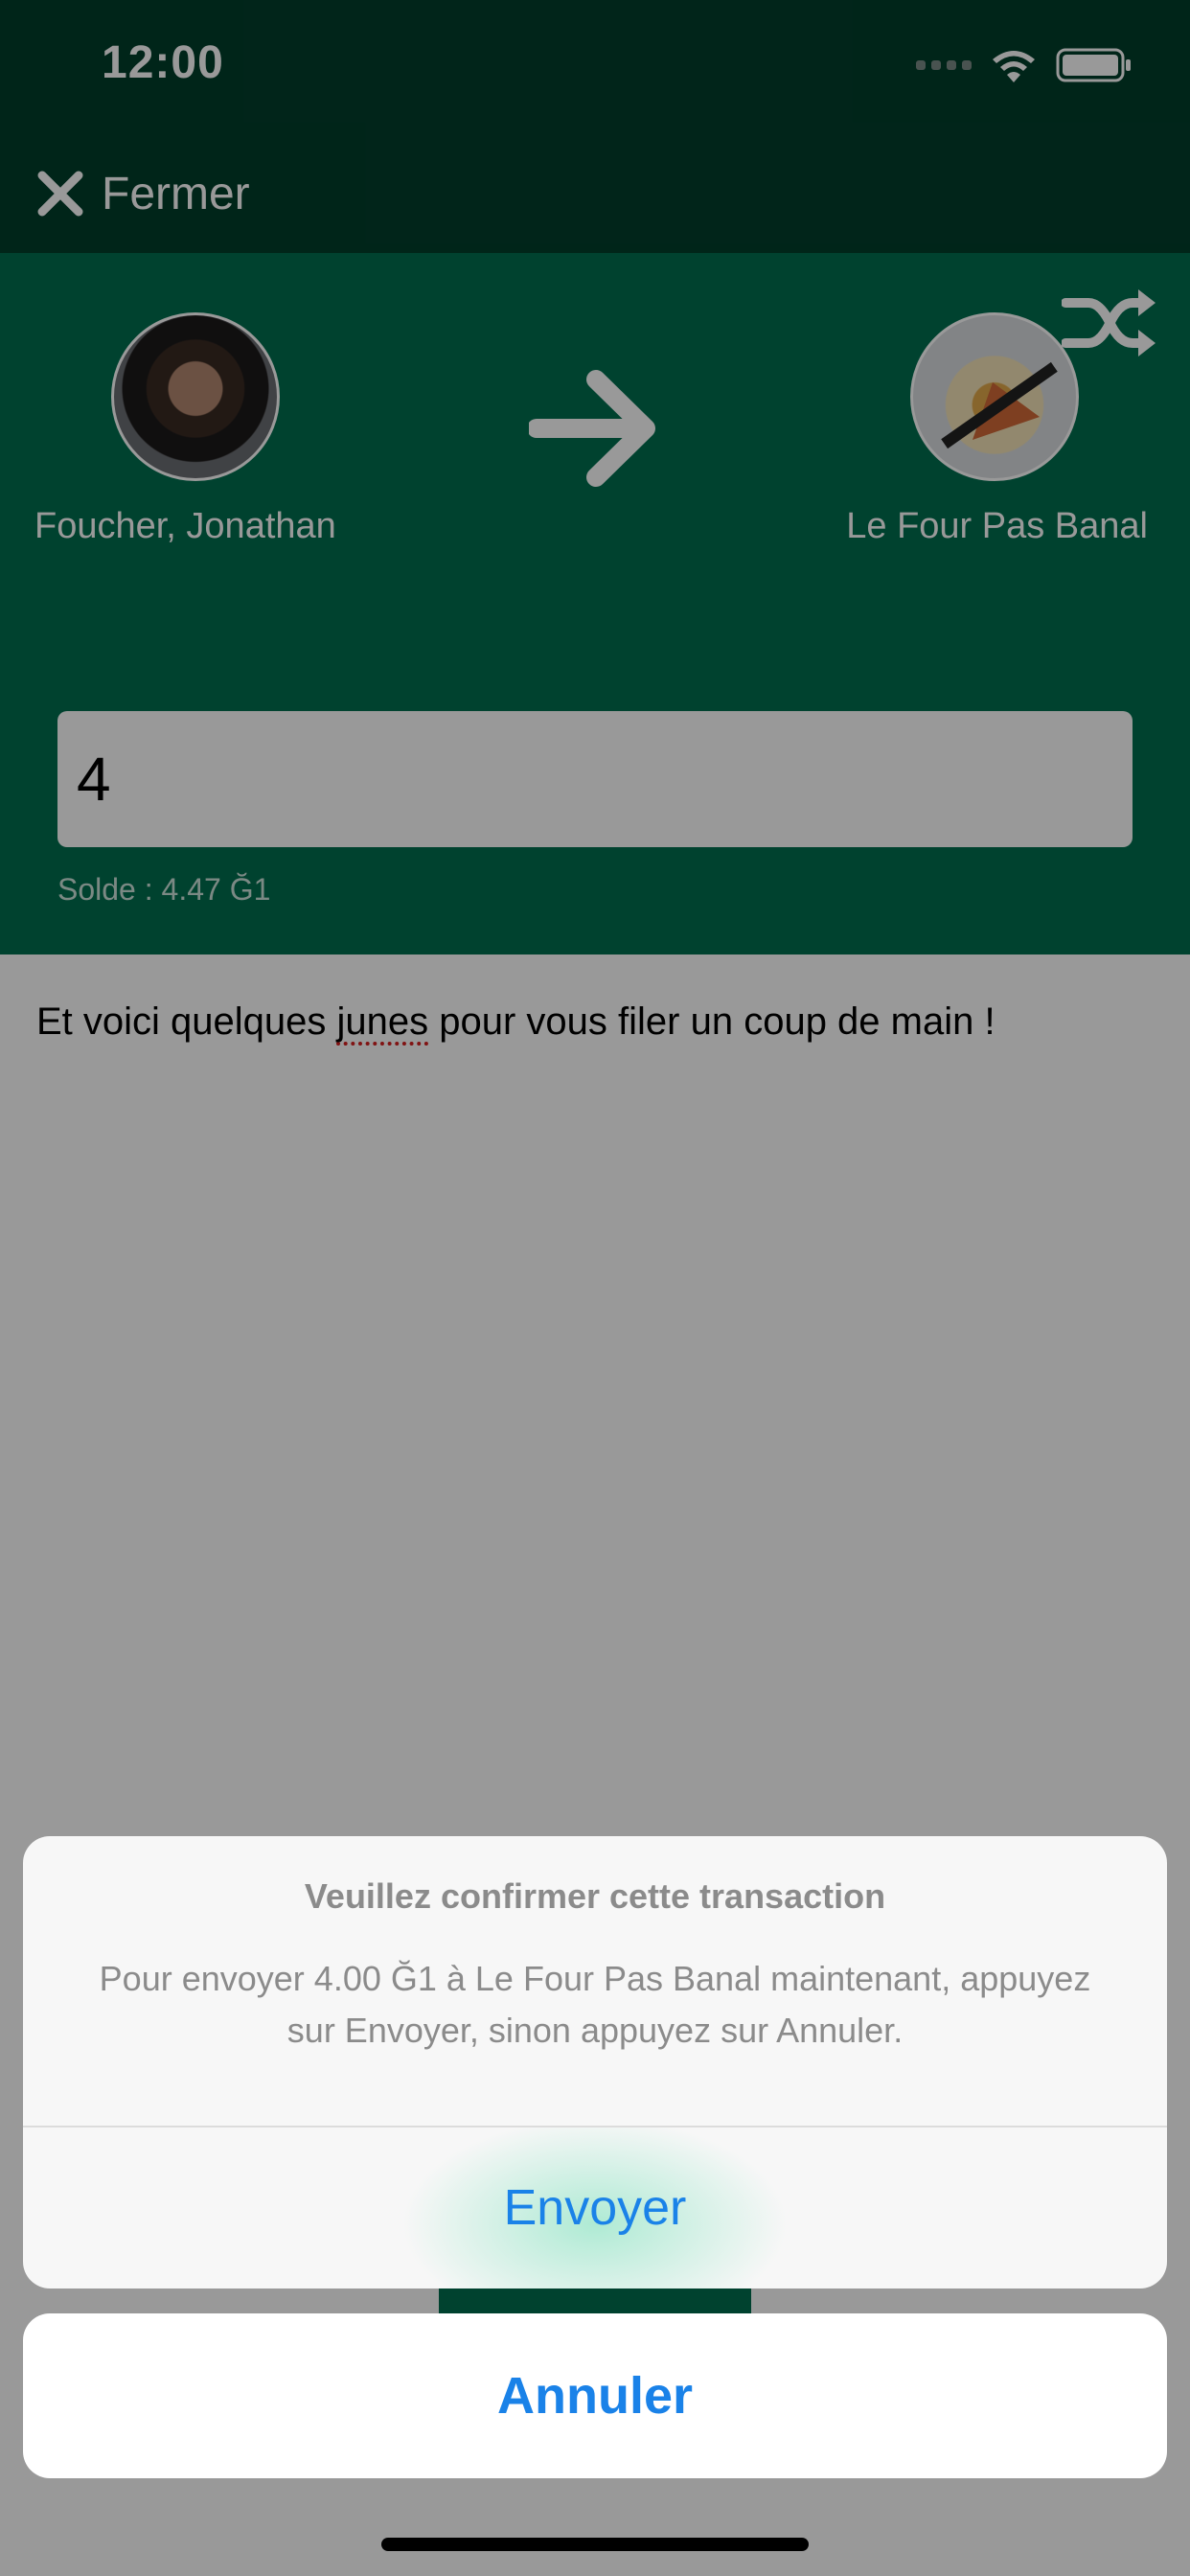  What do you see at coordinates (595, 2208) in the screenshot?
I see `confirm-send-button: Envoyer` at bounding box center [595, 2208].